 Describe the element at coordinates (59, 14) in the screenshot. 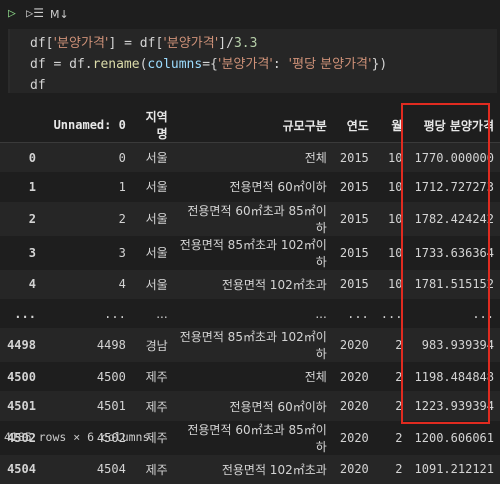

I see `markdown-toggle: M↓` at that location.